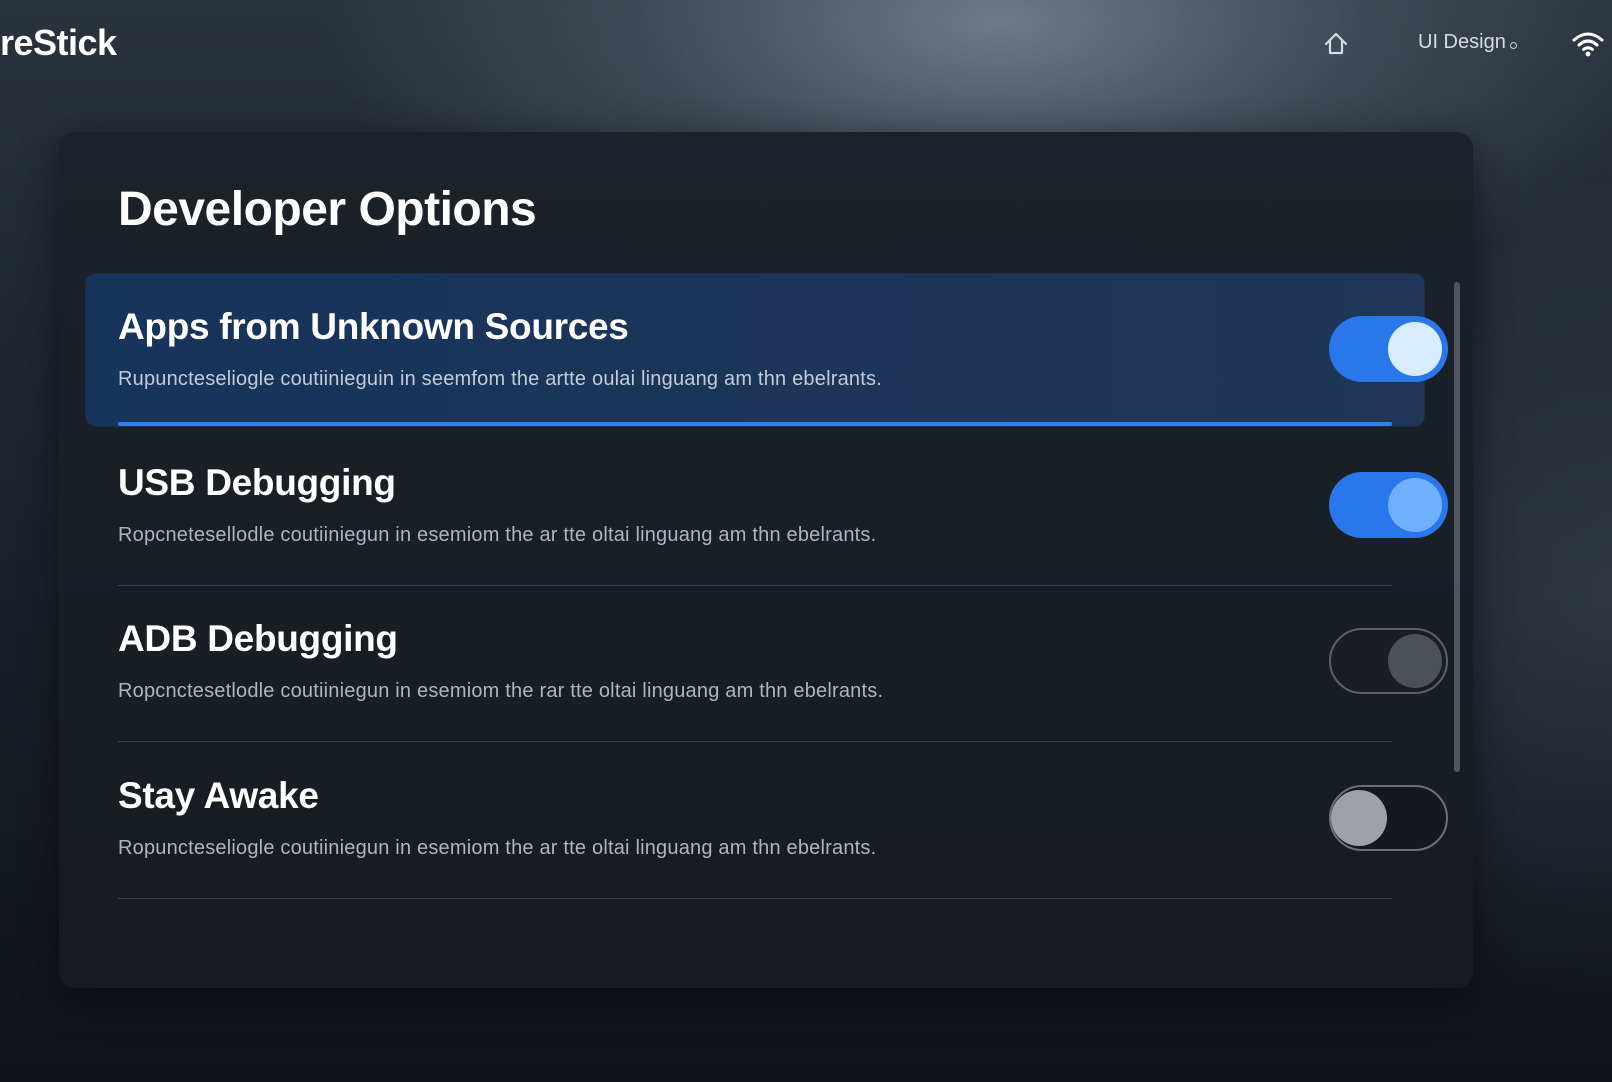 This screenshot has width=1612, height=1082. I want to click on toggle-adb-debugging, so click(1388, 661).